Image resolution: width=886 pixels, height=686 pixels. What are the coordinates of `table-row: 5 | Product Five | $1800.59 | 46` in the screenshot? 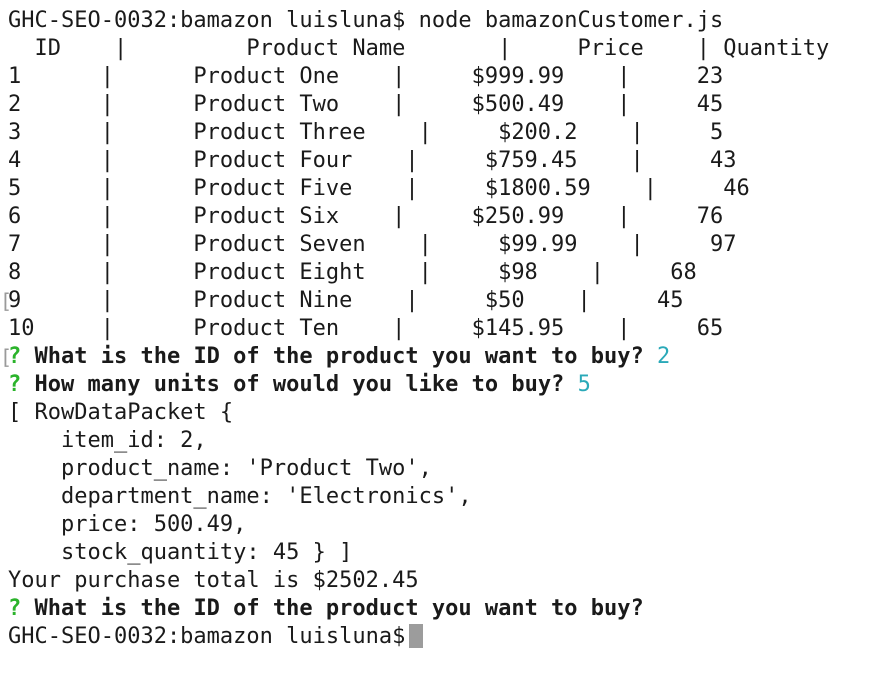 It's located at (379, 188).